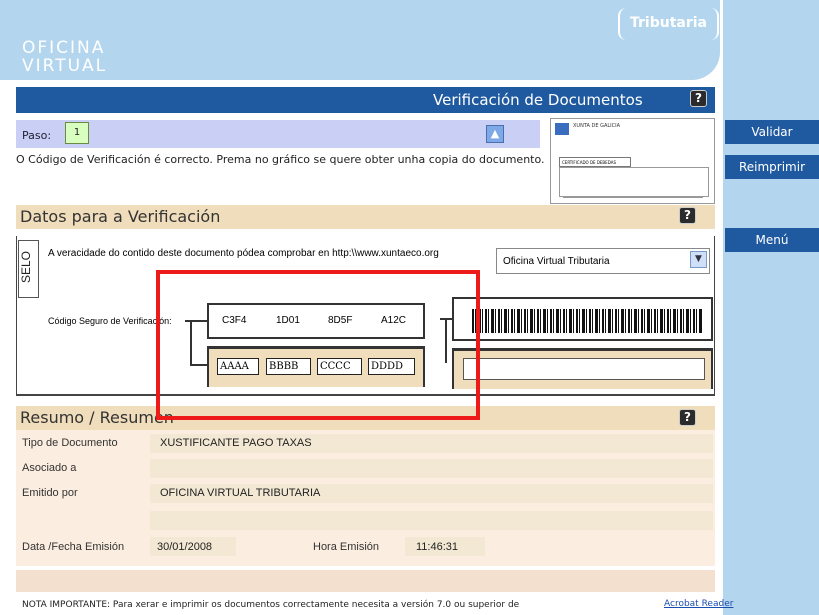 Image resolution: width=819 pixels, height=615 pixels. Describe the element at coordinates (236, 443) in the screenshot. I see `tipo-value: XUSTIFICANTE PAGO TAXAS` at that location.